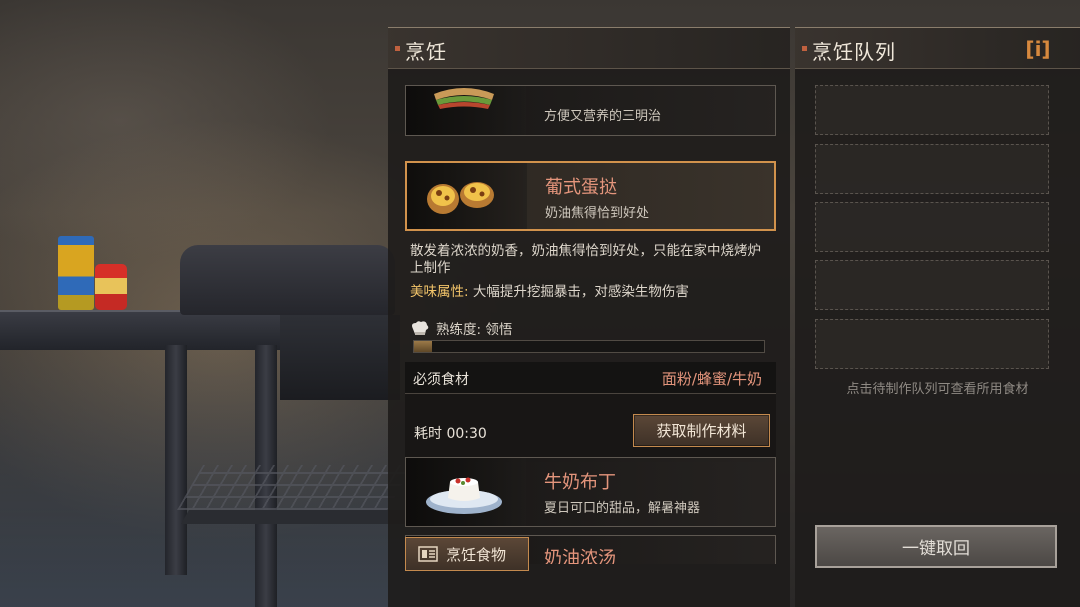 The width and height of the screenshot is (1080, 607). Describe the element at coordinates (580, 556) in the screenshot. I see `recipe-name: 奶油浓汤` at that location.